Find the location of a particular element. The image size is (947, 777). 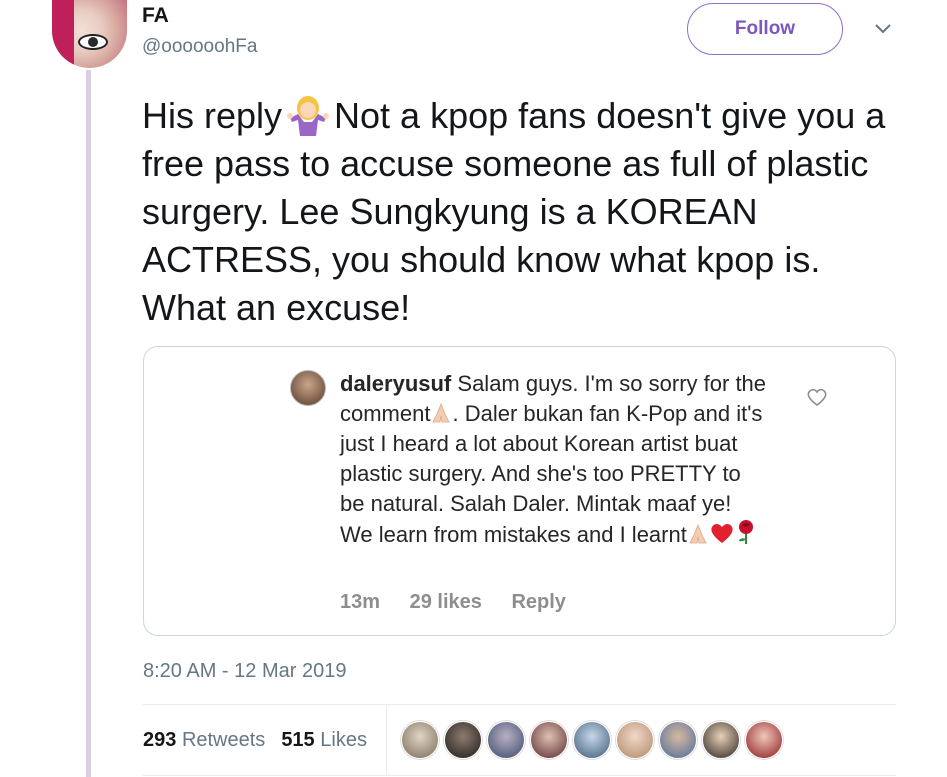

comment-meta: 13m 29 likes Reply is located at coordinates (465, 602).